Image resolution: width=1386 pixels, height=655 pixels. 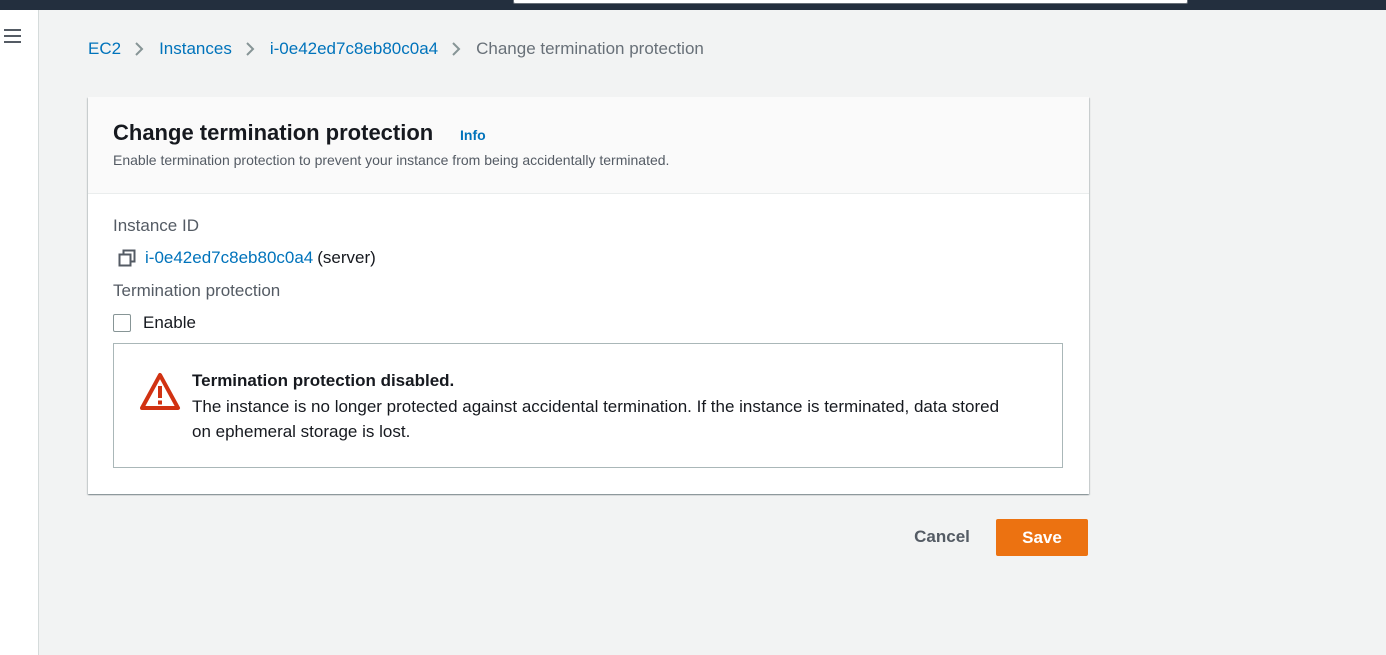 What do you see at coordinates (693, 5) in the screenshot?
I see `top-navigation-bar` at bounding box center [693, 5].